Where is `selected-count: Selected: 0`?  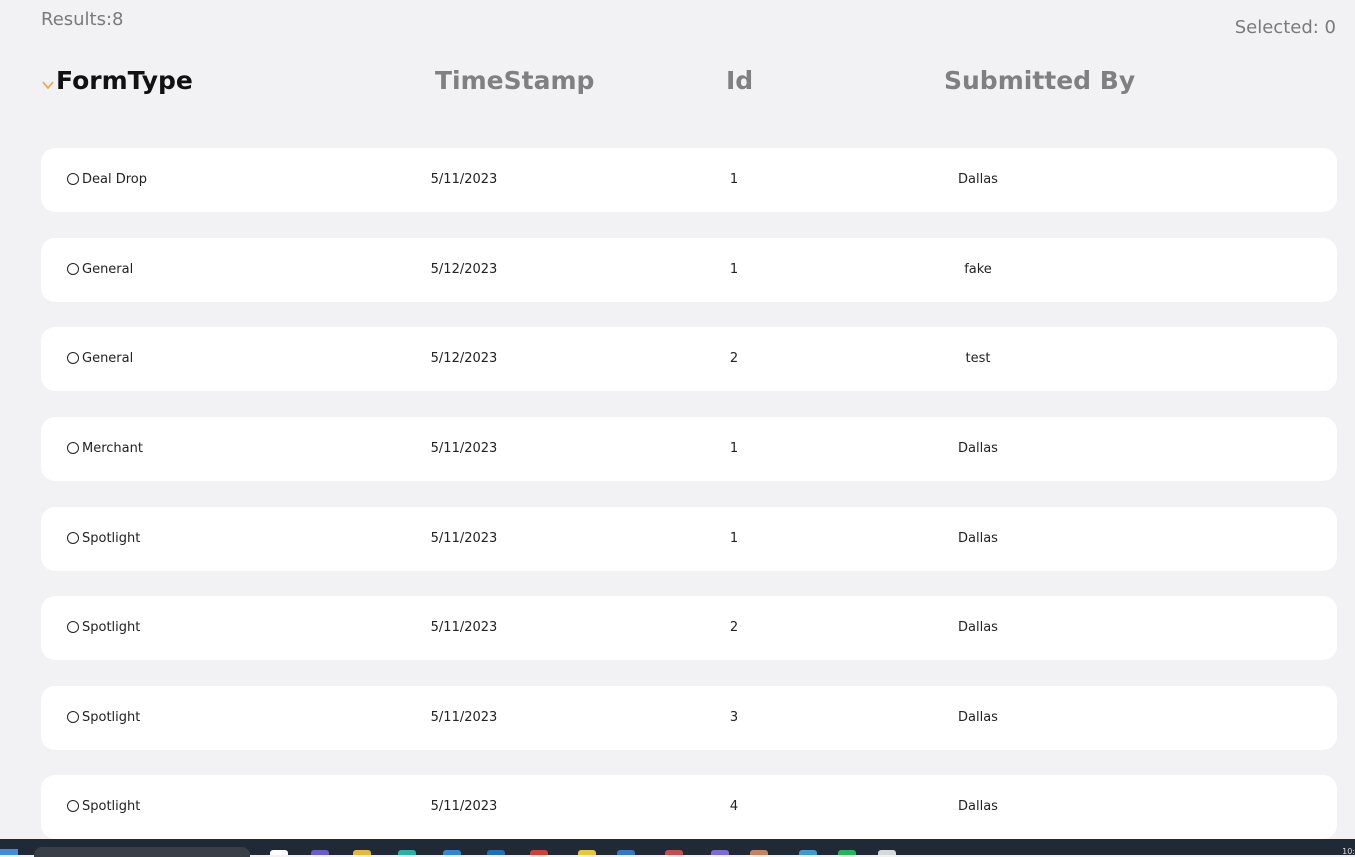 selected-count: Selected: 0 is located at coordinates (1285, 27).